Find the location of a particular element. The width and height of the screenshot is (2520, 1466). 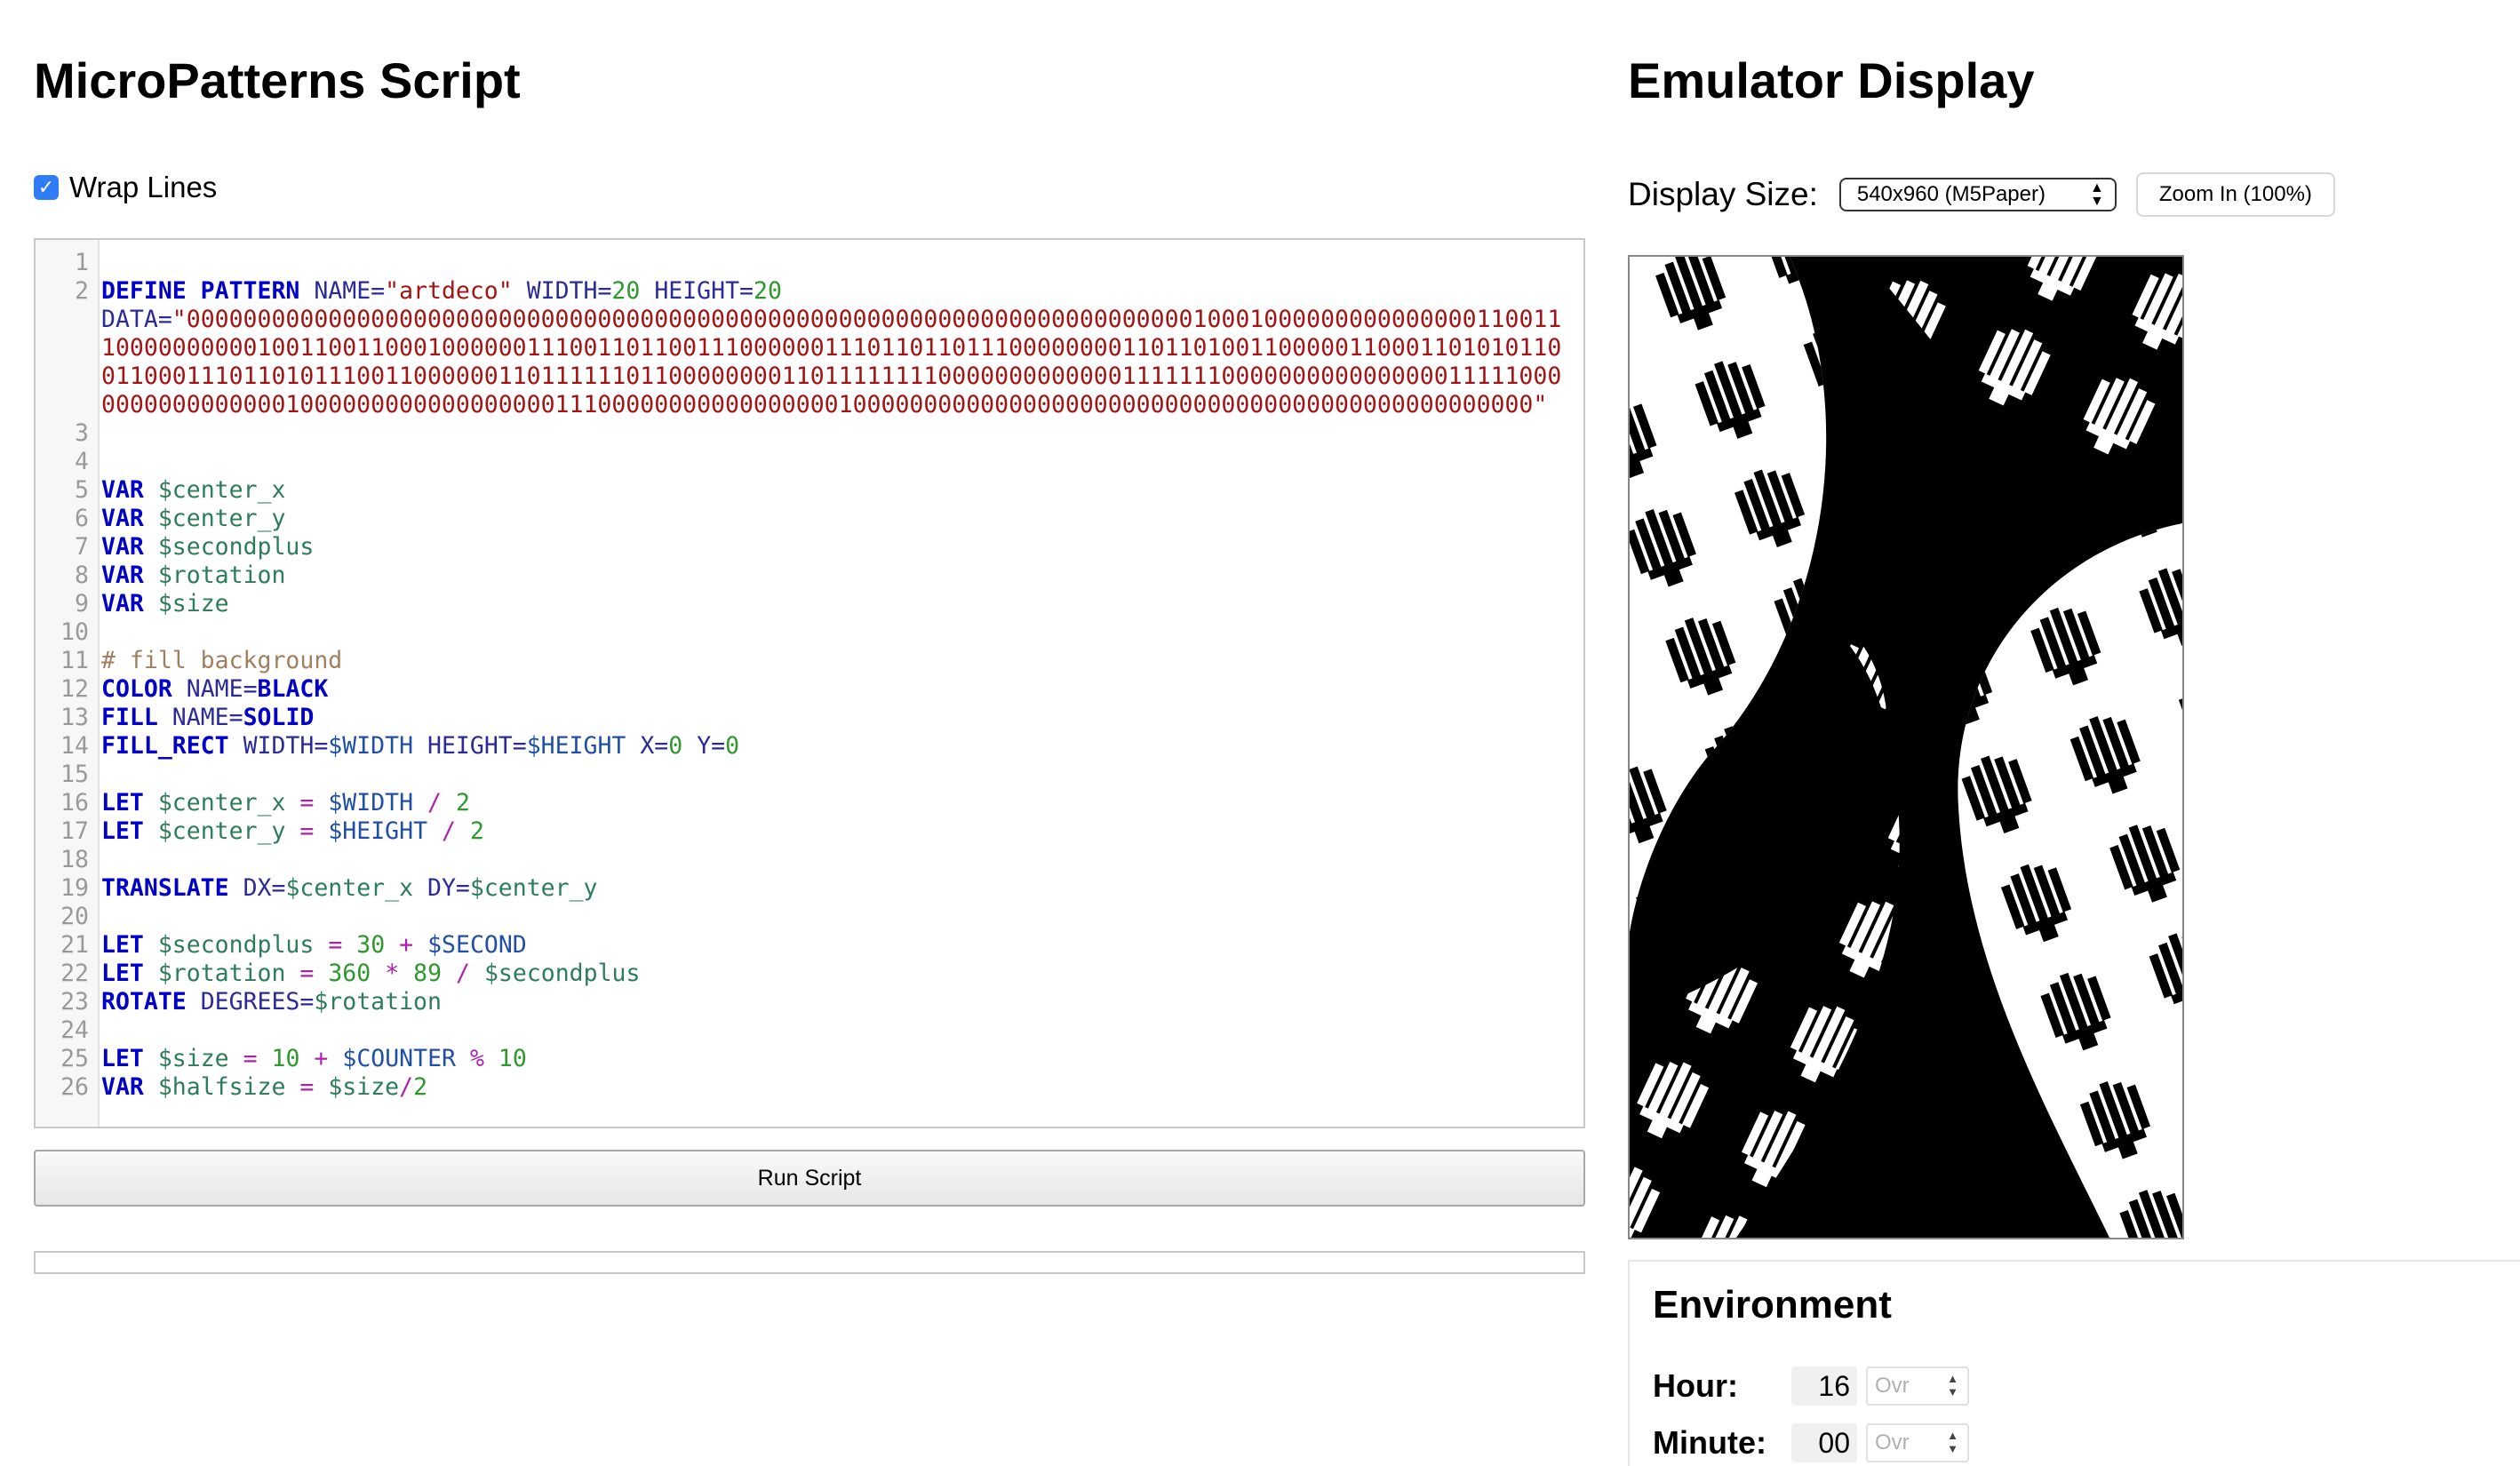

line-number: 2 is located at coordinates (82, 291).